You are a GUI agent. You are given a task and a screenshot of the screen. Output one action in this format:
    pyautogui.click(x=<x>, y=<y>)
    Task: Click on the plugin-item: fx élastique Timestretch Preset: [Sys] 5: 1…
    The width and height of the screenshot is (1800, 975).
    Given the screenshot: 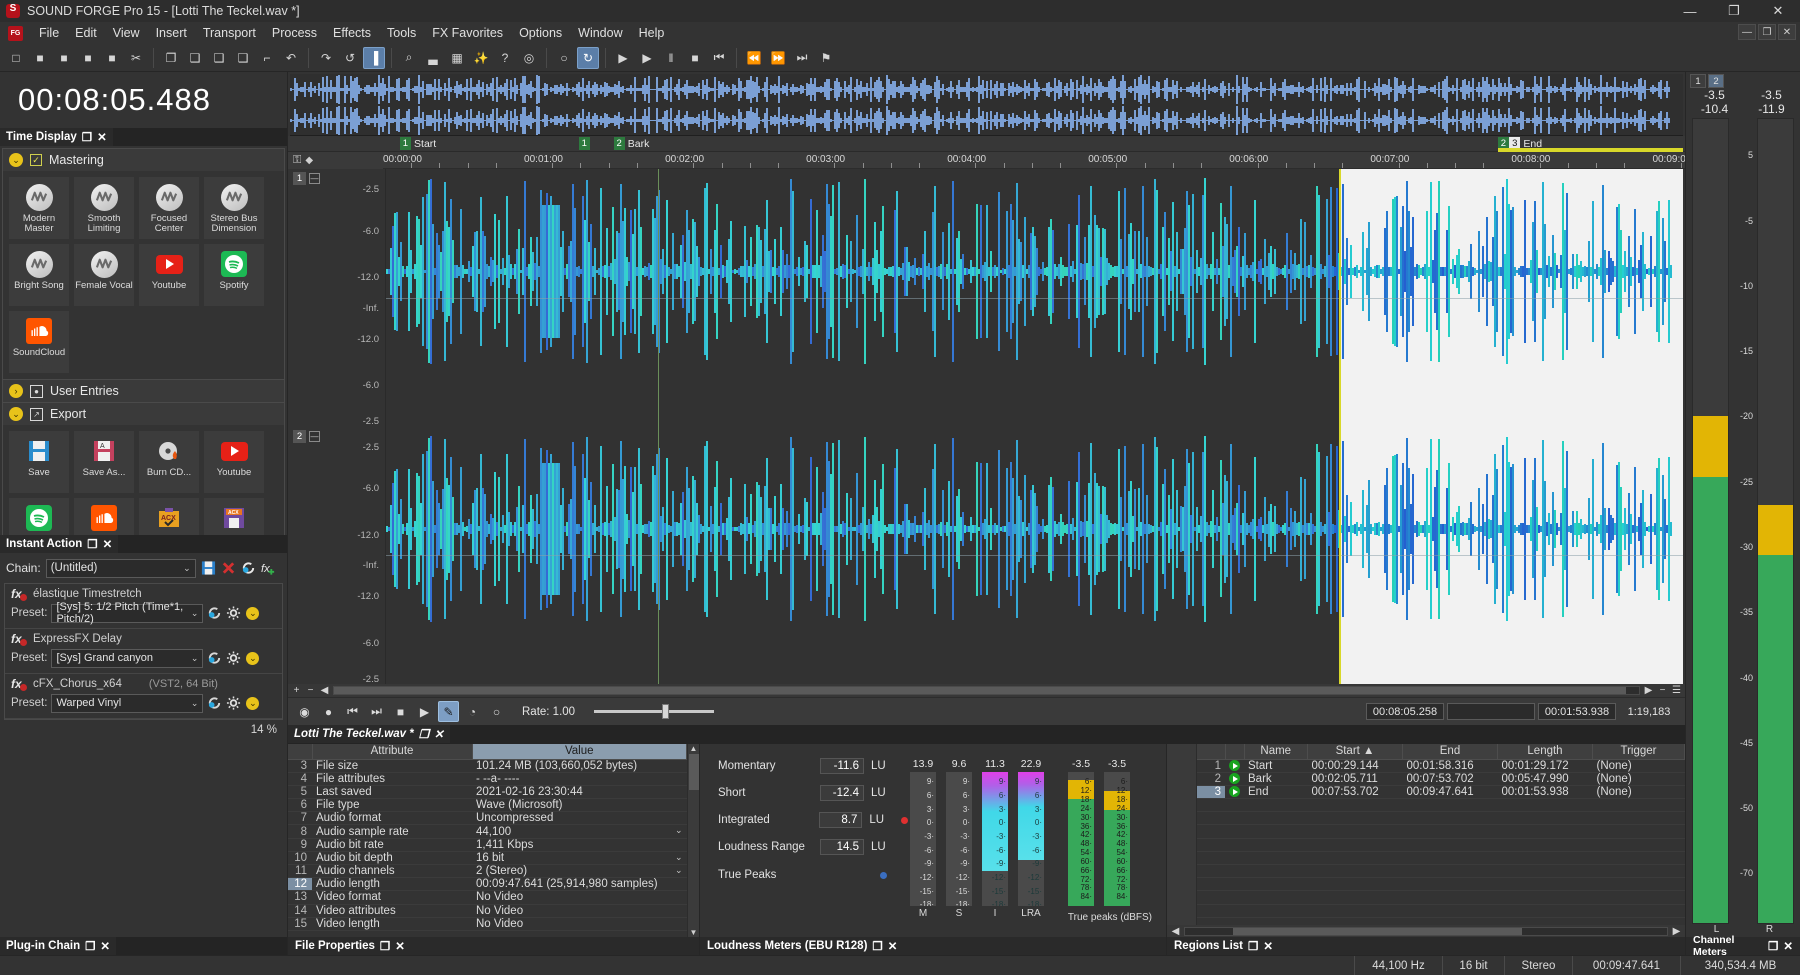 What is the action you would take?
    pyautogui.click(x=143, y=606)
    